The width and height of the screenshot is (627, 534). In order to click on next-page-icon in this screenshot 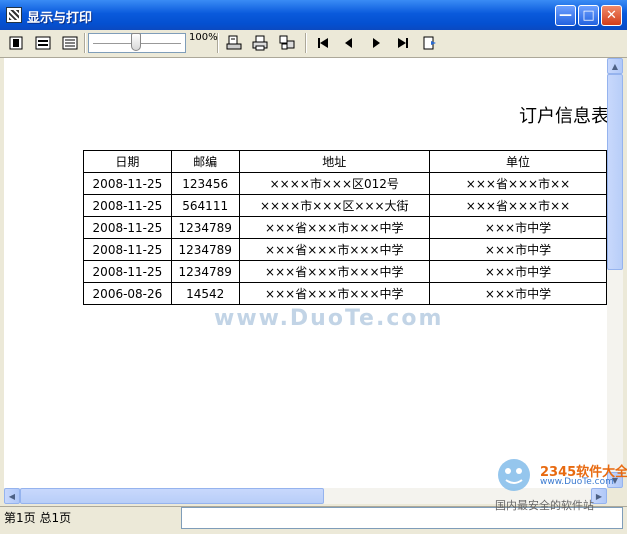, I will do `click(376, 43)`.